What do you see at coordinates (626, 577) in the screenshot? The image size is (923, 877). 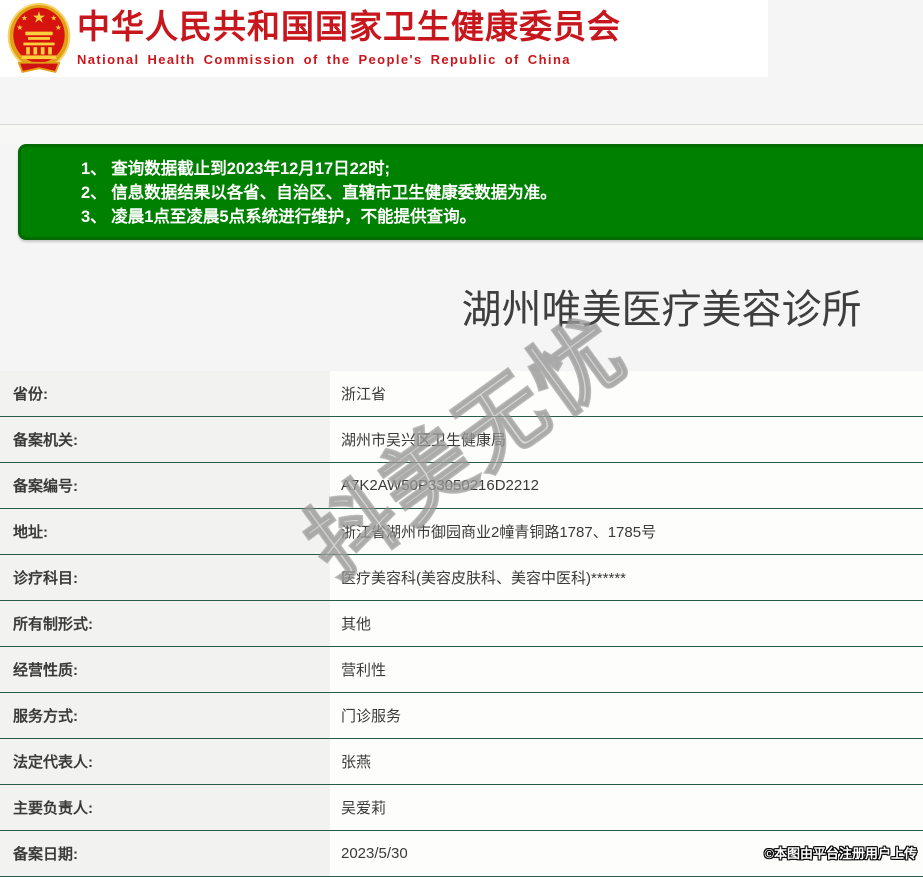 I see `field-value: 医疗美容科(美容皮肤科、美容中医科)******` at bounding box center [626, 577].